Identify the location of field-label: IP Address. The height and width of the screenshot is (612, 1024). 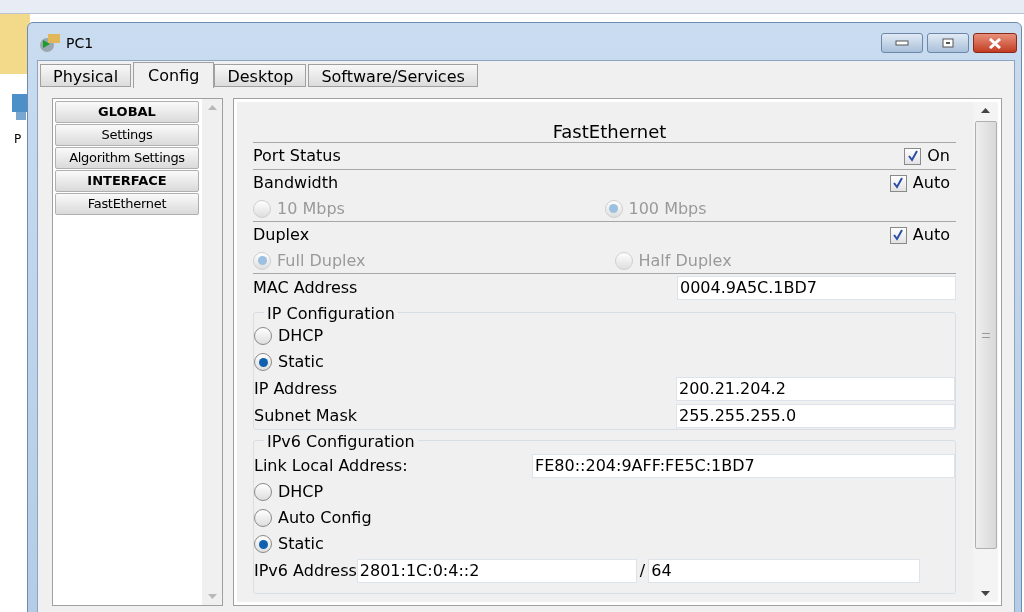
(296, 388).